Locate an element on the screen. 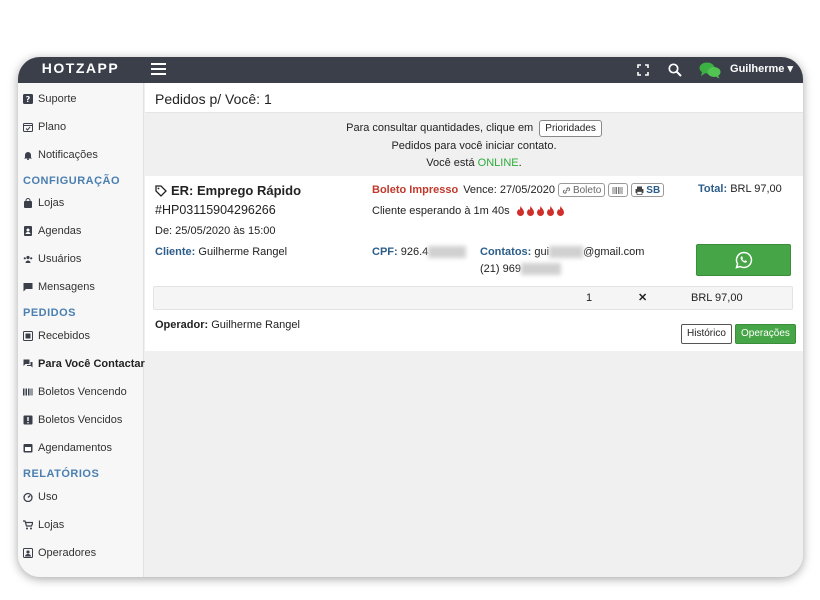  waiting-line: Cliente esperando à 1m 40s is located at coordinates (468, 211).